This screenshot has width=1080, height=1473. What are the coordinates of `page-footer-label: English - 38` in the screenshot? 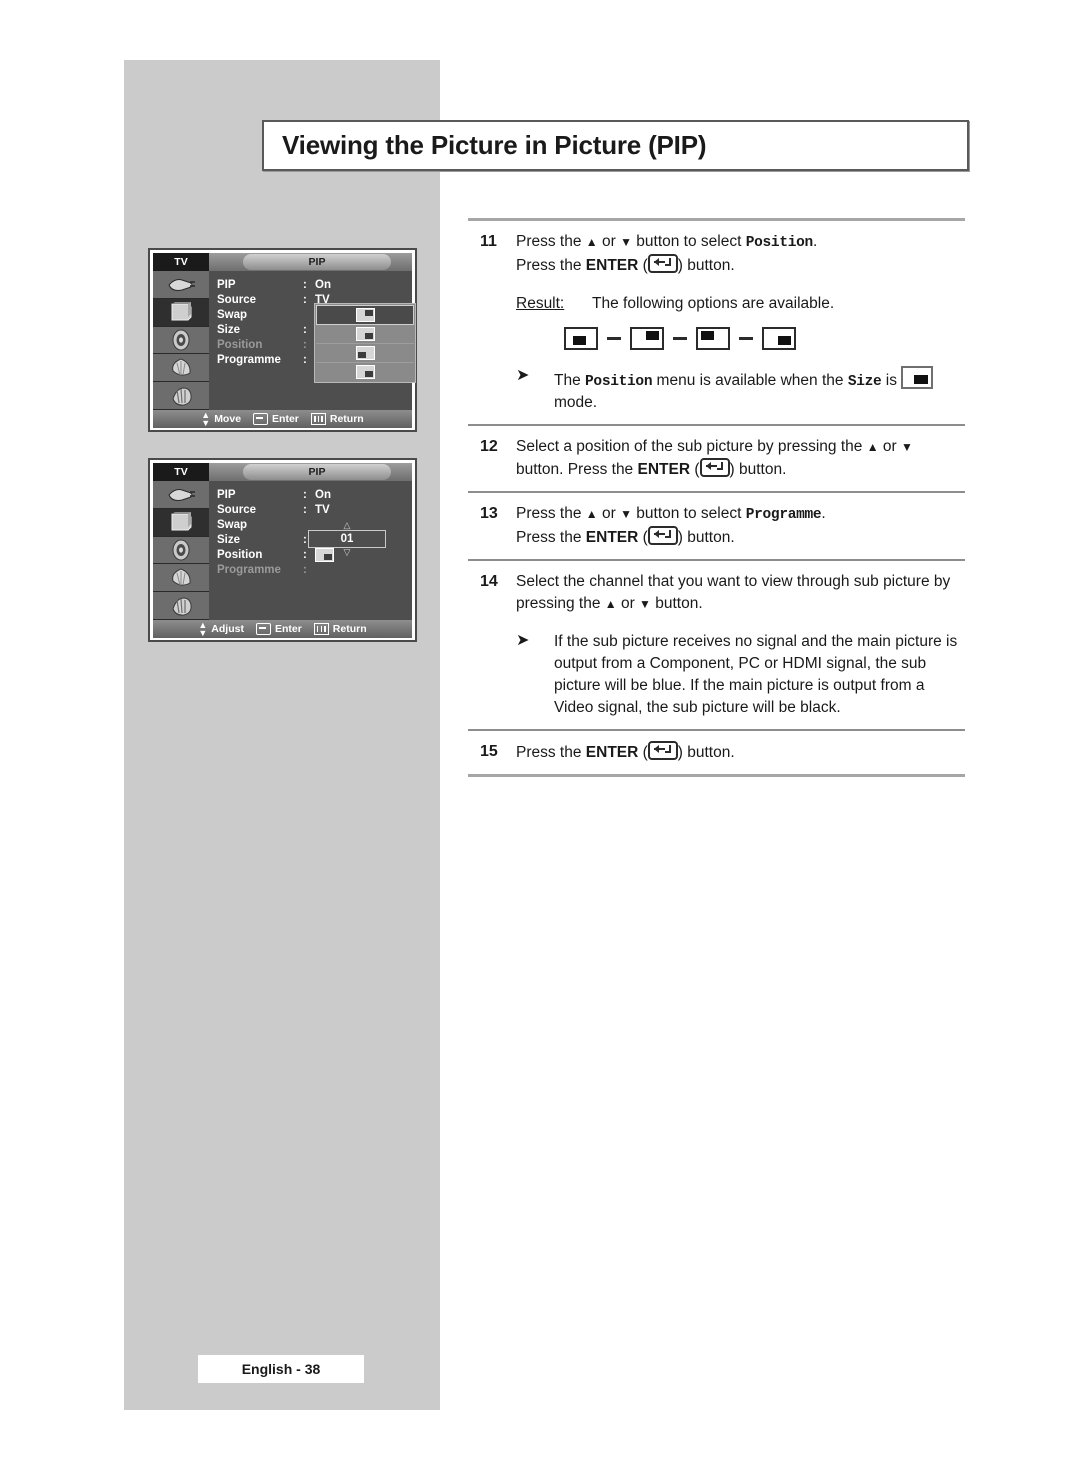 It's located at (281, 1369).